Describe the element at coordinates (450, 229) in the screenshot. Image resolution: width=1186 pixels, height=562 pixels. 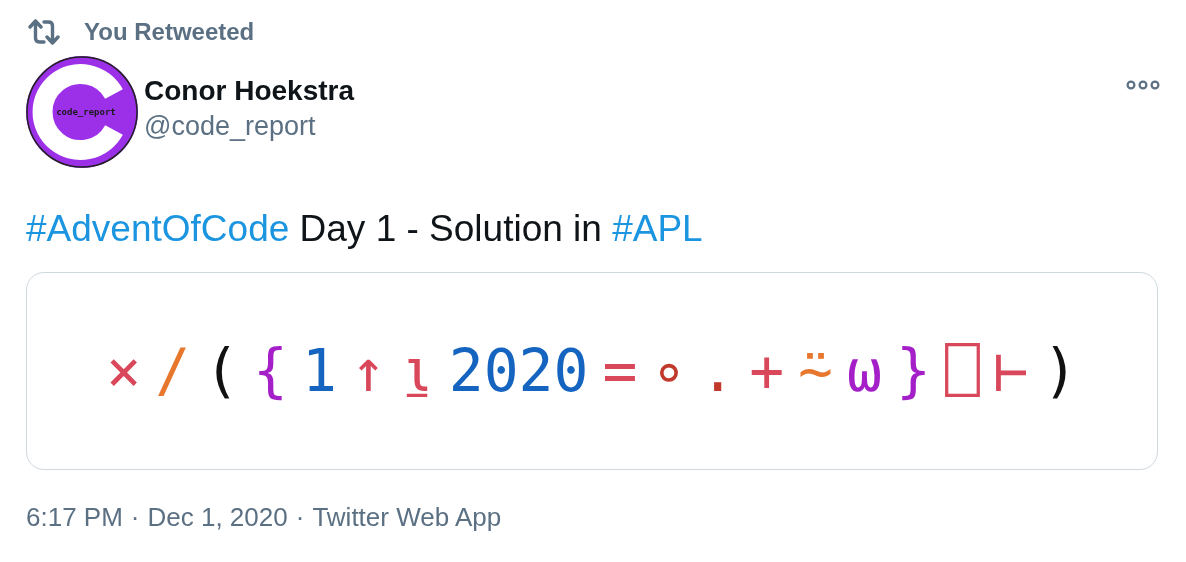
I see `tweet-words: Day 1 - Solution in` at that location.